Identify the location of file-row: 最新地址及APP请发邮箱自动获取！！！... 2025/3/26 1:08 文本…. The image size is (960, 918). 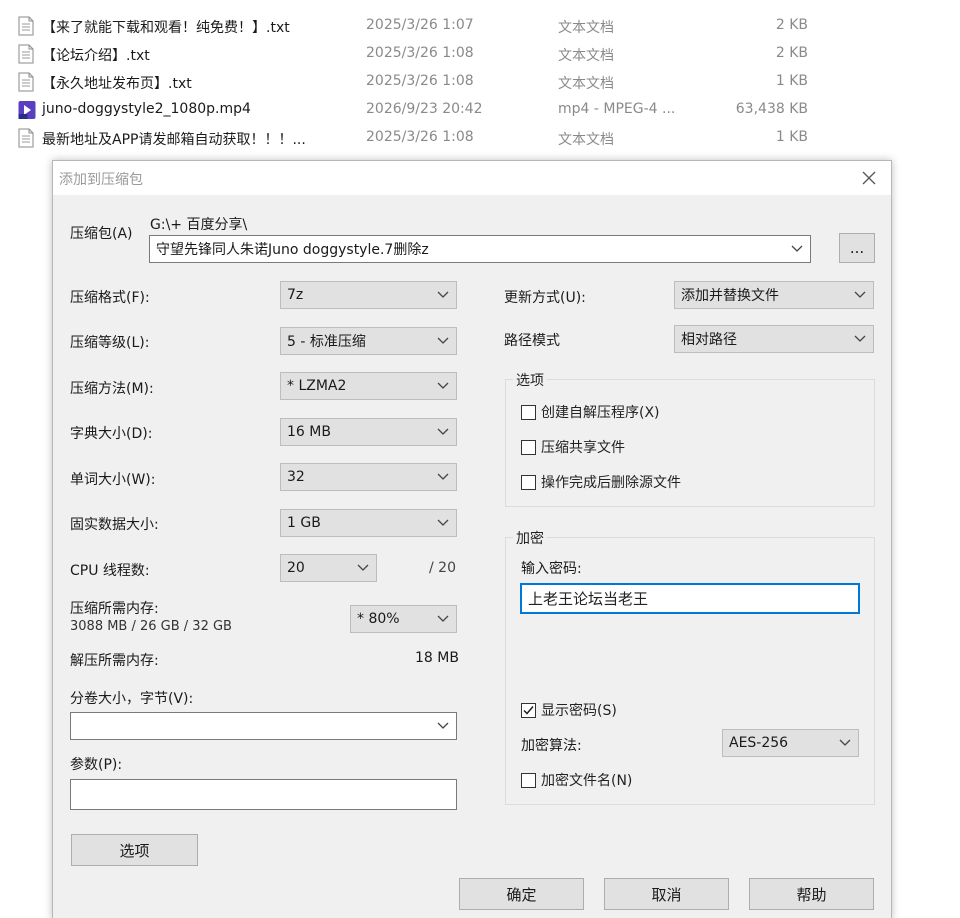
(480, 138).